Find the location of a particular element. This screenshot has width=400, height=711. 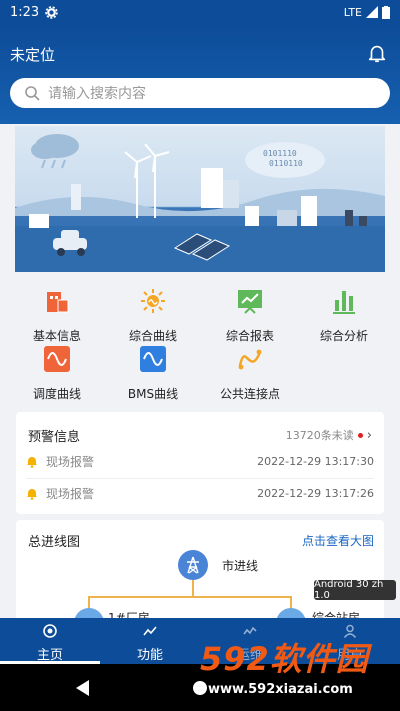

function-label: BMS曲线 is located at coordinates (153, 394).